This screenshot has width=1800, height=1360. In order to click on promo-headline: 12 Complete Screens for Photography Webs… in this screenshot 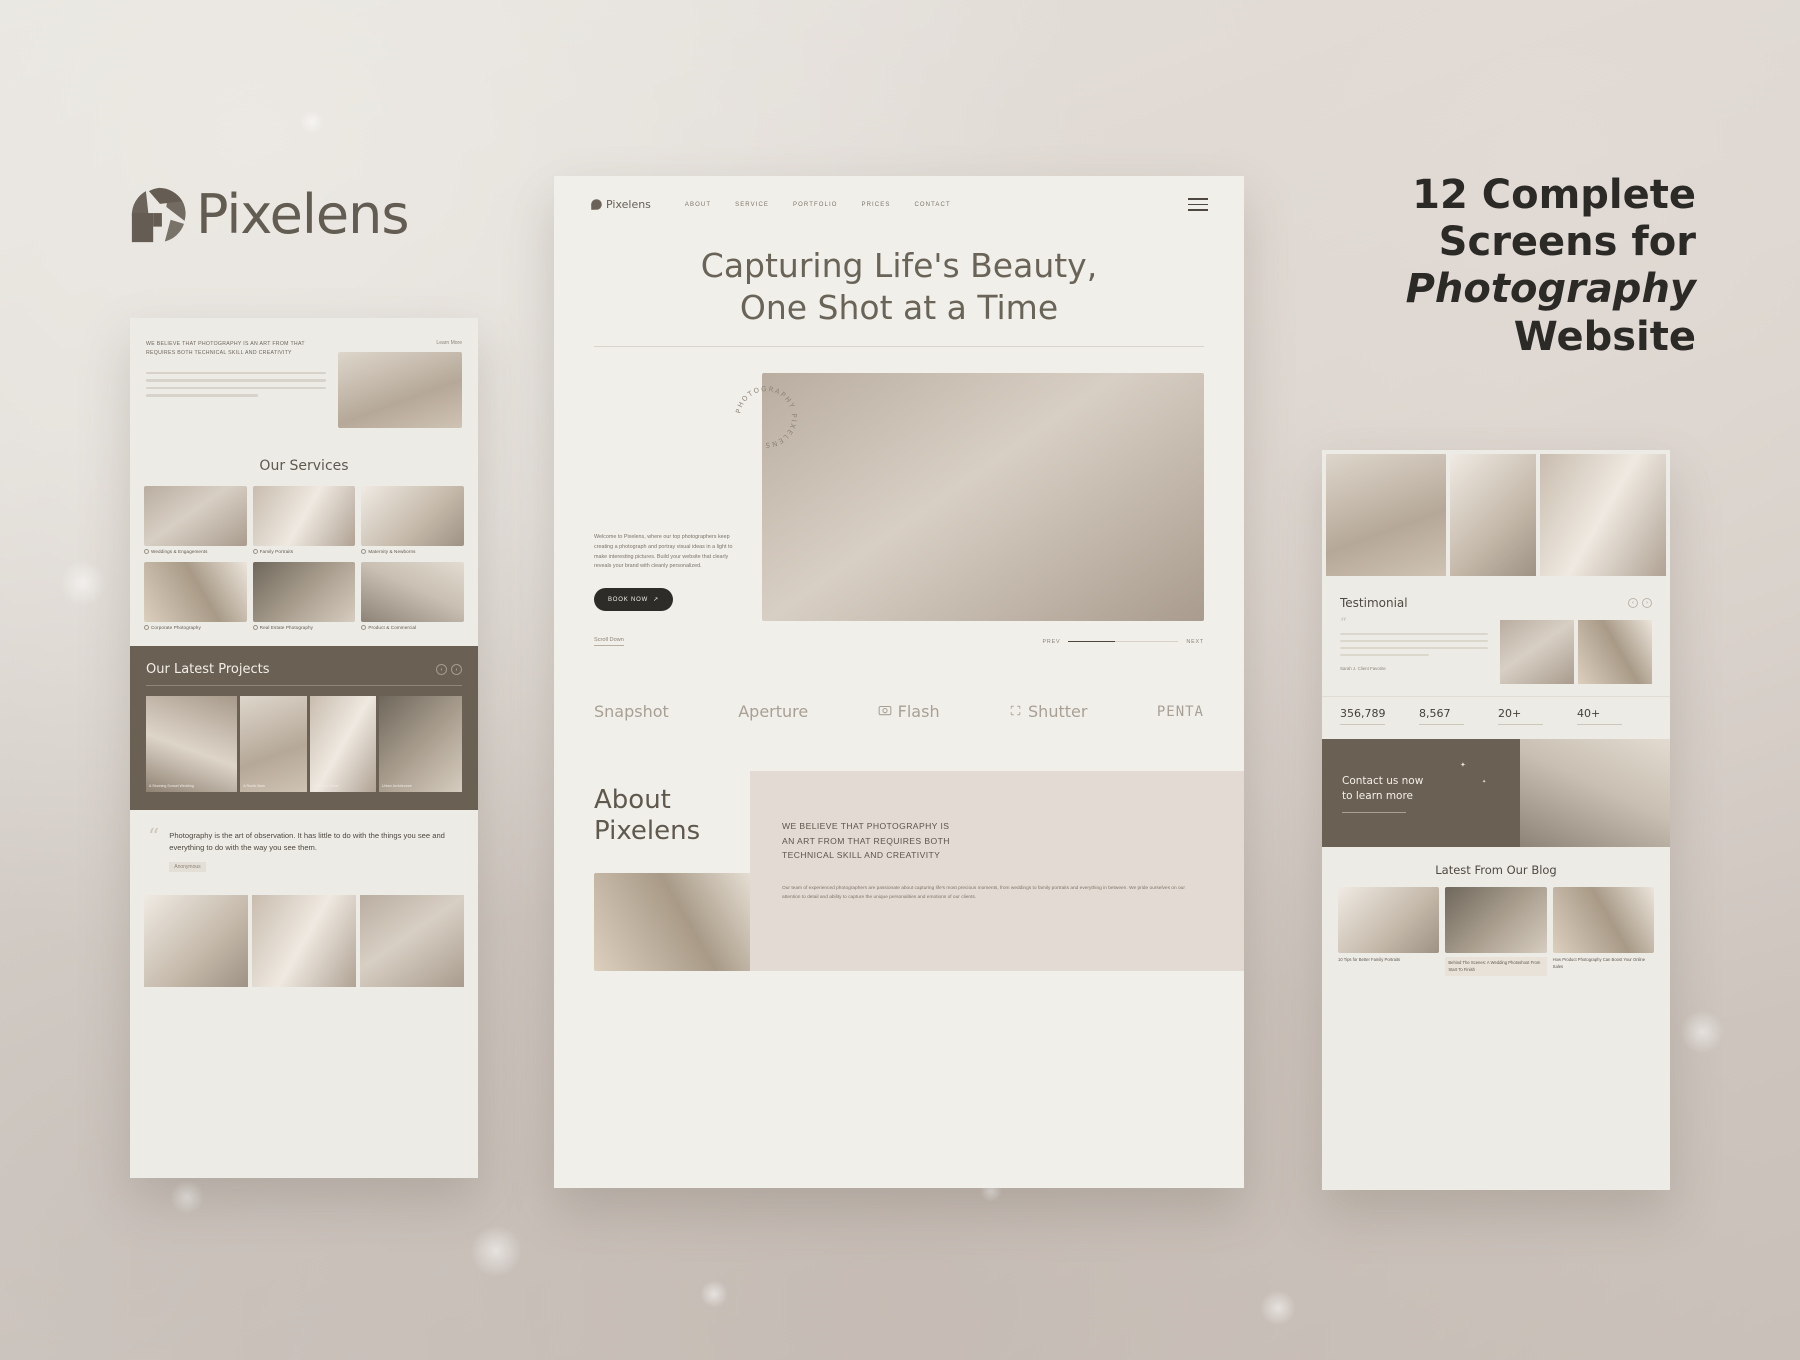, I will do `click(1486, 266)`.